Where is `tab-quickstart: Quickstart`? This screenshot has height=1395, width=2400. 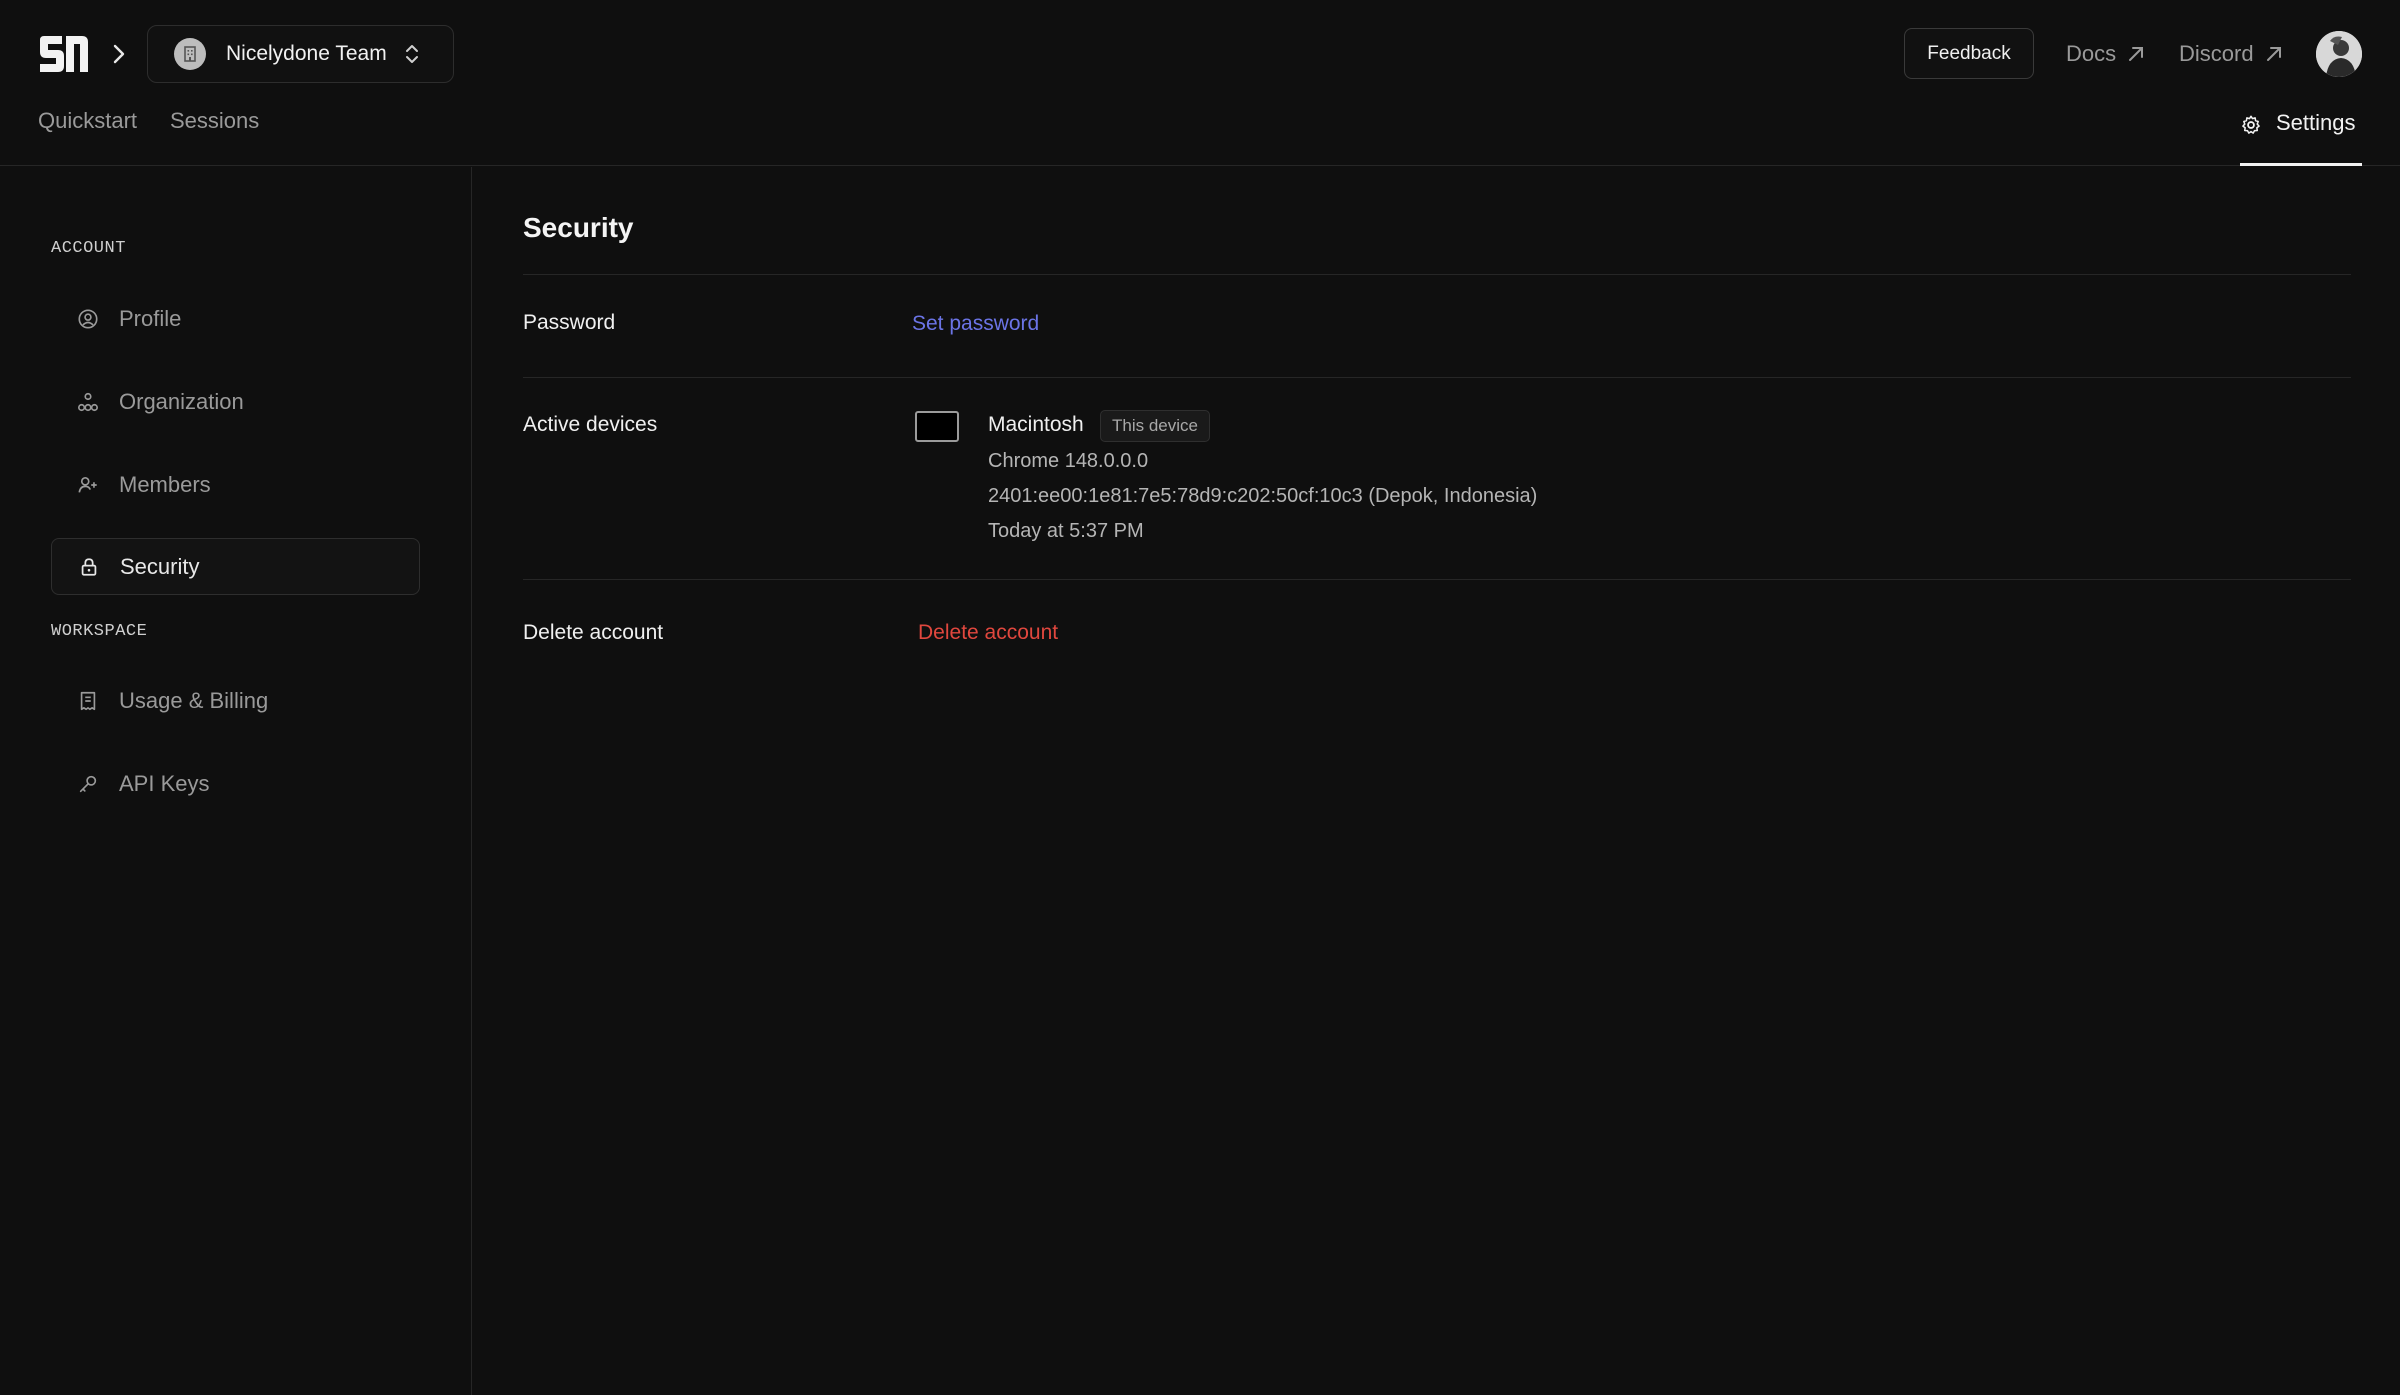
tab-quickstart: Quickstart is located at coordinates (87, 121).